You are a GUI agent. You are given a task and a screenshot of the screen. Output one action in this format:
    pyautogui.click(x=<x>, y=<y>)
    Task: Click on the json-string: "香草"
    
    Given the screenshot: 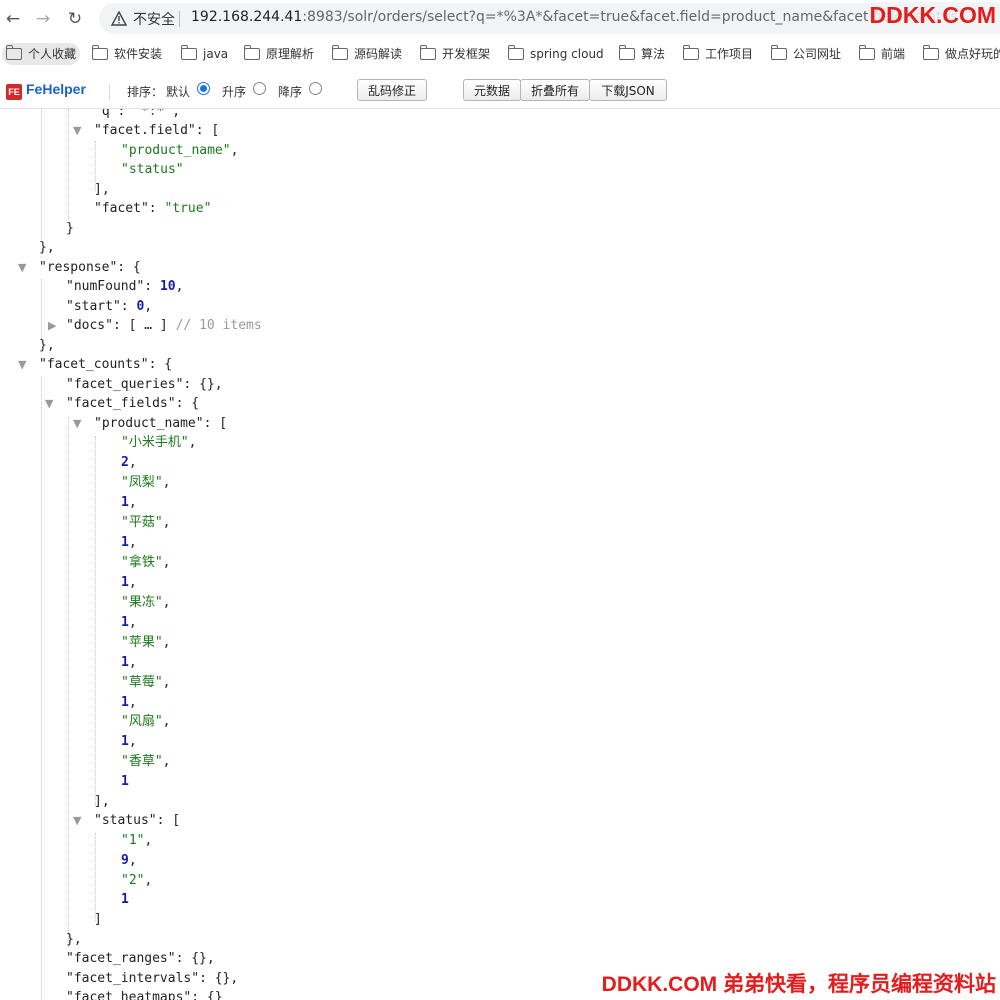 What is the action you would take?
    pyautogui.click(x=142, y=761)
    